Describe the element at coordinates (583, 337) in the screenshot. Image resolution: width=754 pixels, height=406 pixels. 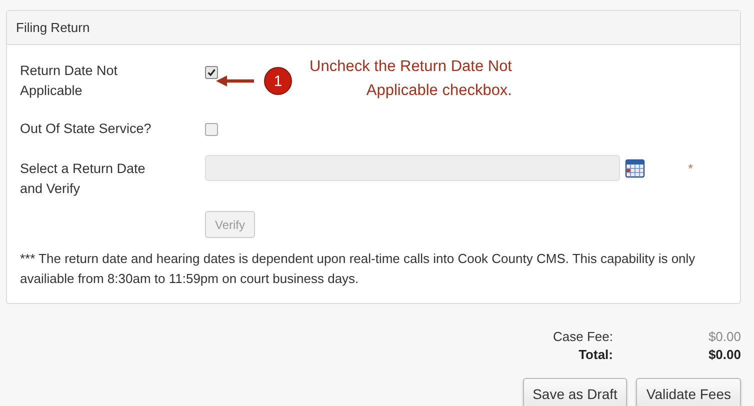
I see `fee-label: Case Fee:` at that location.